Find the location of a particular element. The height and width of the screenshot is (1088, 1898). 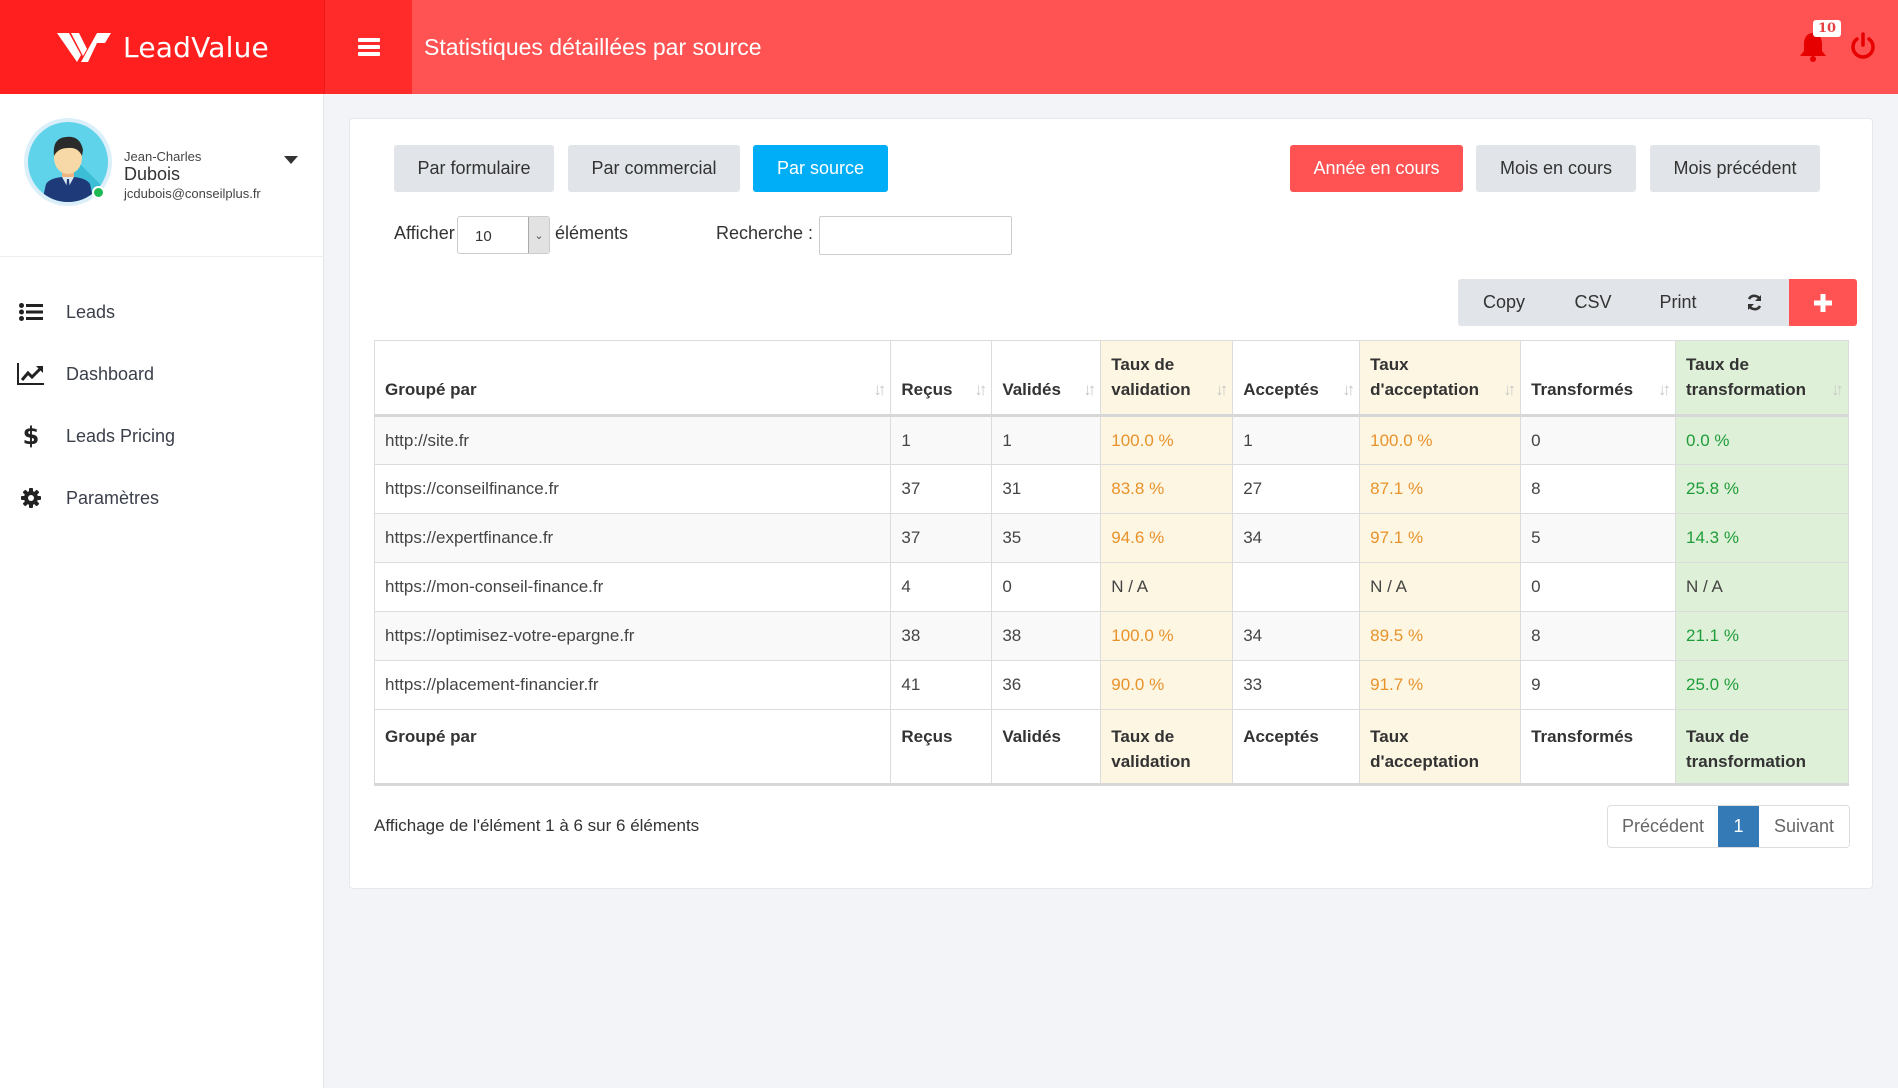

column-header-transformation-rate: Taux de transformation ↓↑ is located at coordinates (1762, 378).